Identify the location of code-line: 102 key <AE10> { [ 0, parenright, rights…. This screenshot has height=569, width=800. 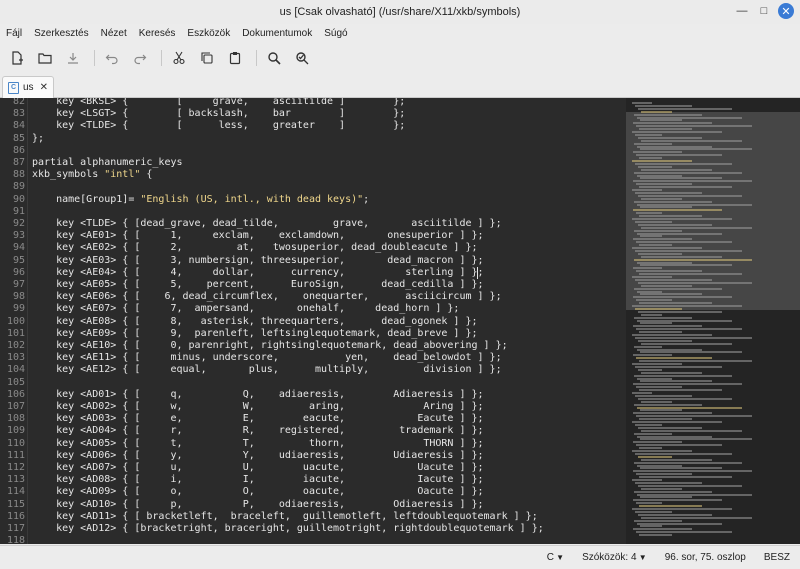
(313, 346).